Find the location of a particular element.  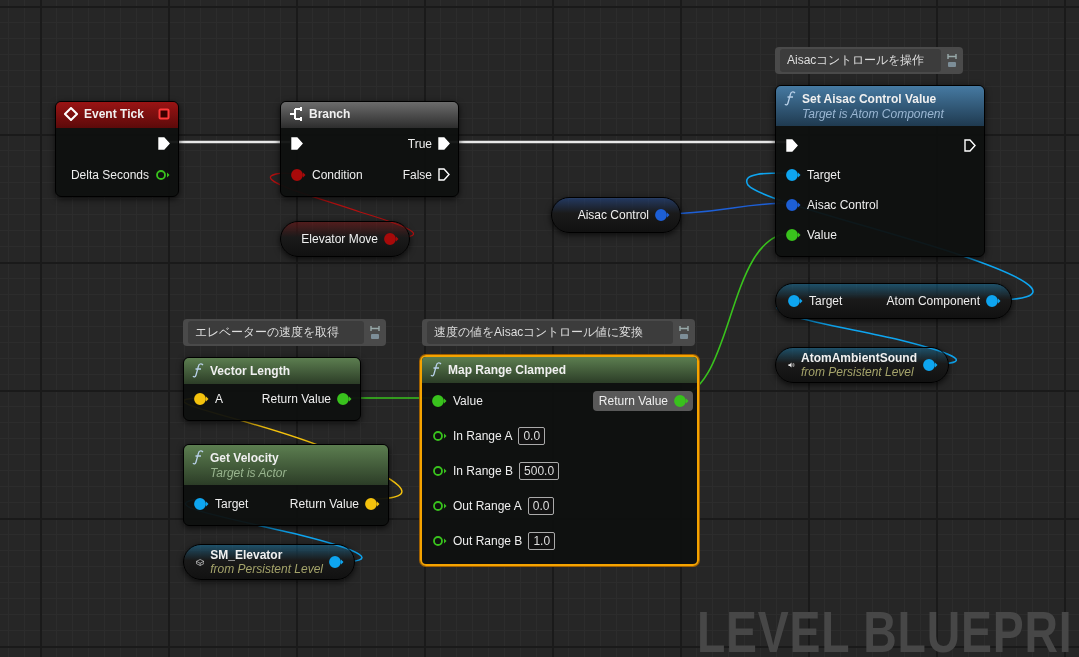

diamond-icon is located at coordinates (71, 114).